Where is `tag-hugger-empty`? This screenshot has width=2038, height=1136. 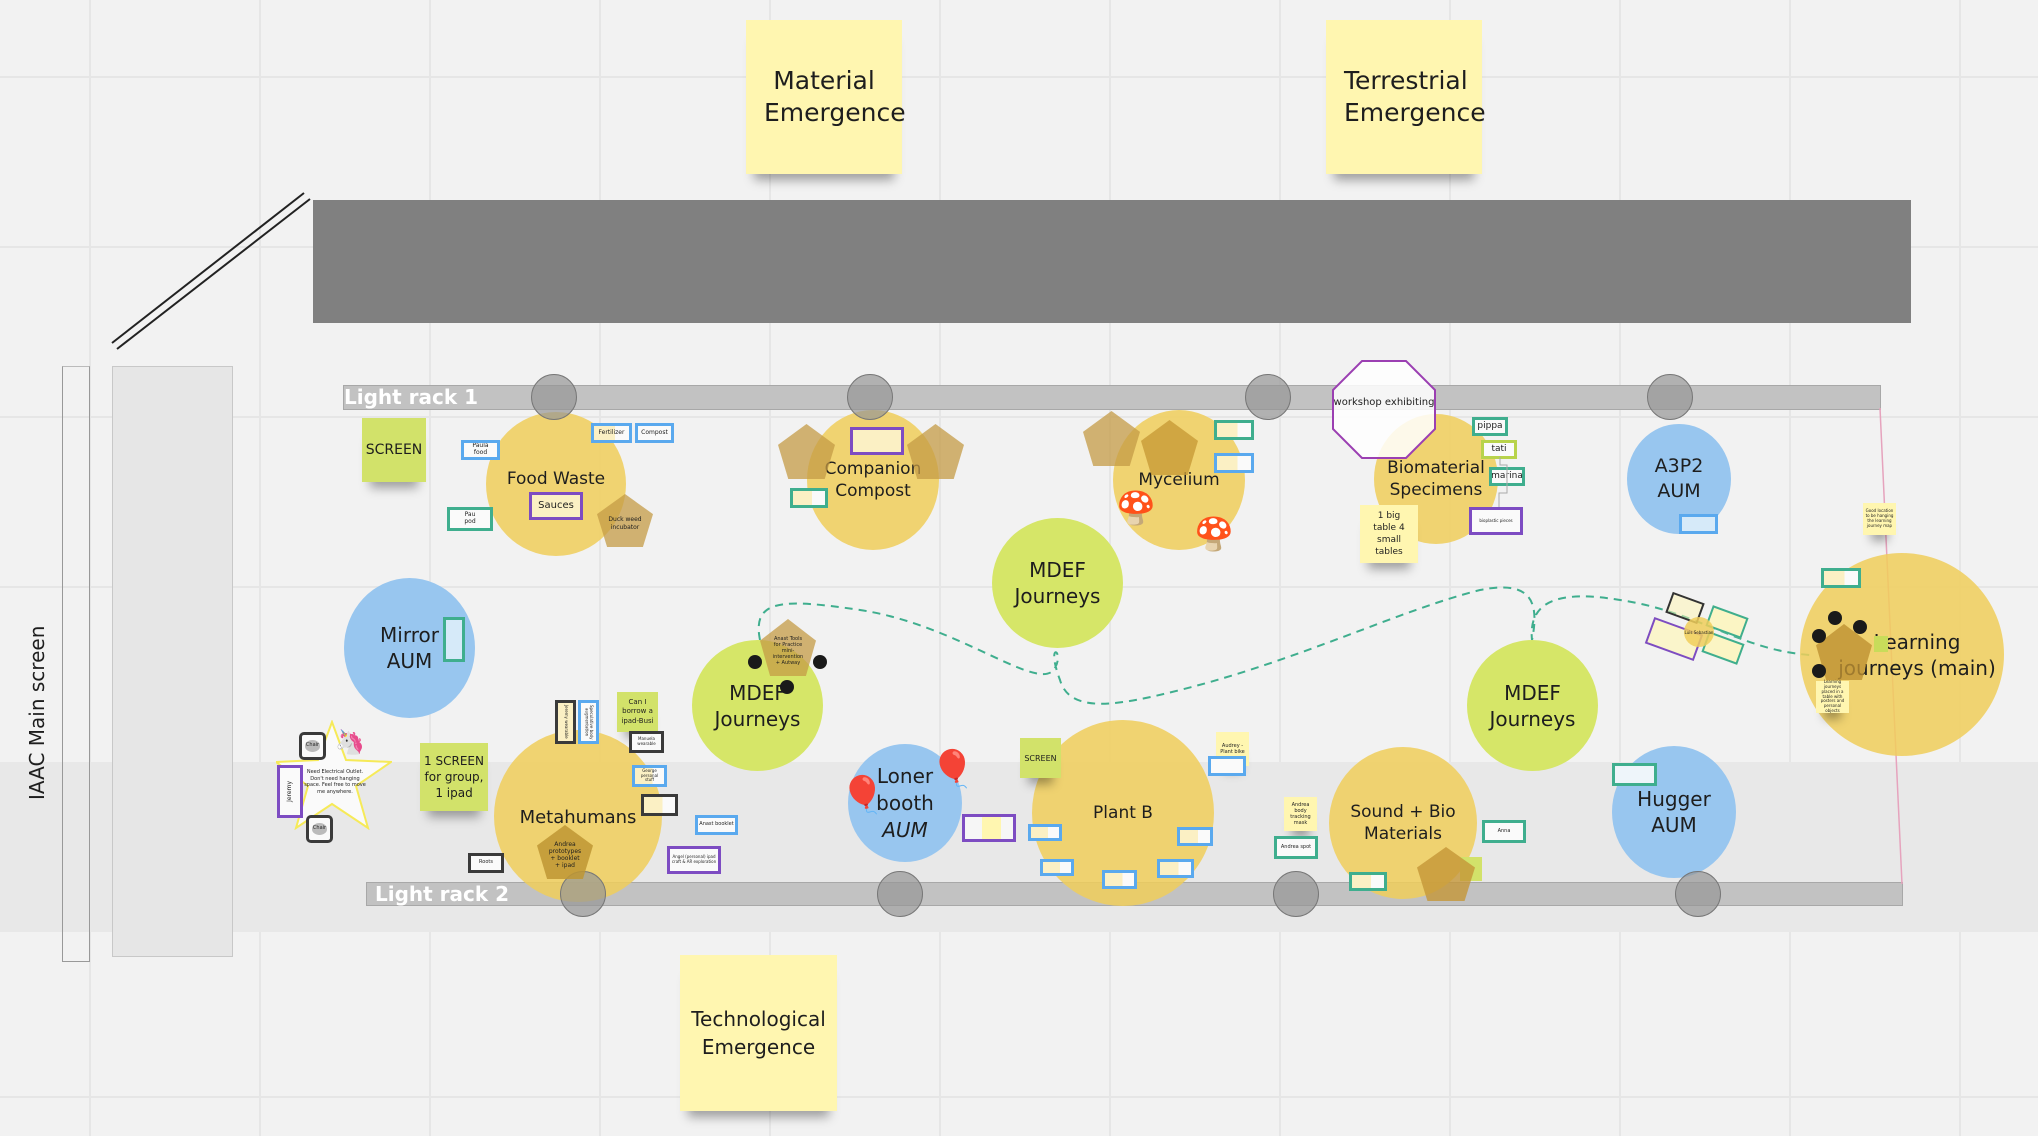
tag-hugger-empty is located at coordinates (1634, 774).